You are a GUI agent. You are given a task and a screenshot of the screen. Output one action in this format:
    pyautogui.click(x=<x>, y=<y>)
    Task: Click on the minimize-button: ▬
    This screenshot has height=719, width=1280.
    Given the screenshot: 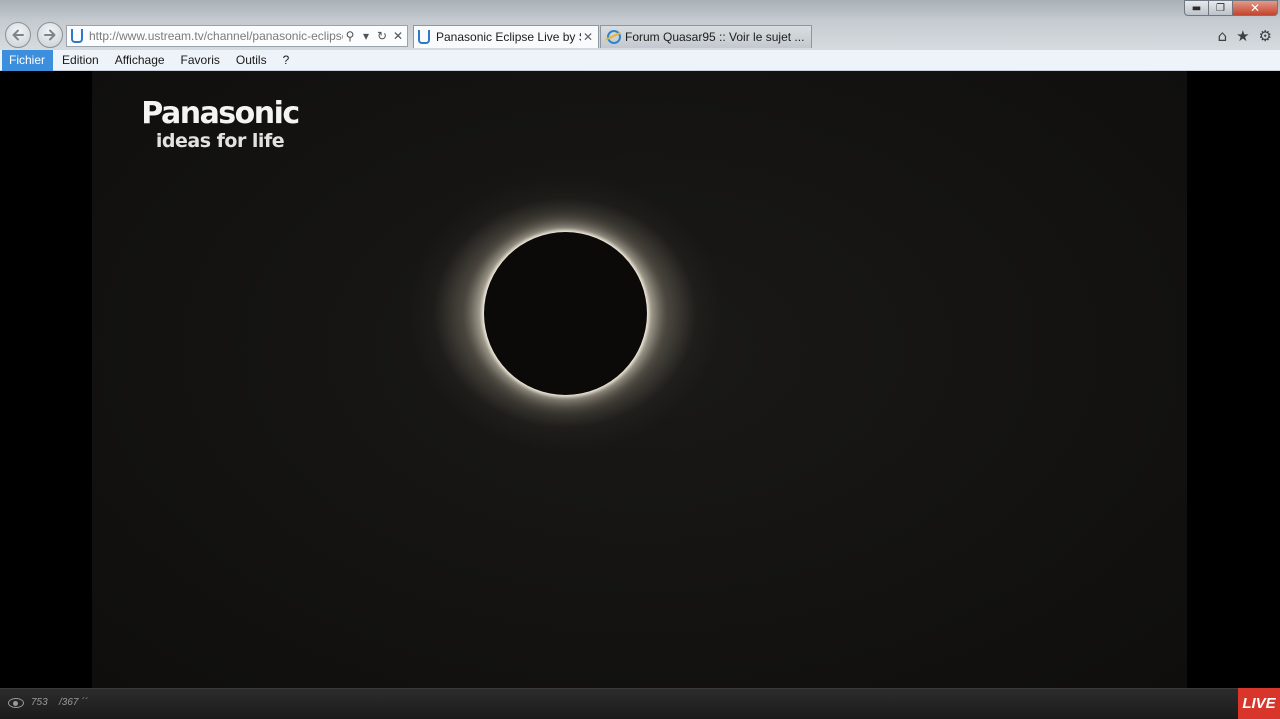 What is the action you would take?
    pyautogui.click(x=1196, y=8)
    